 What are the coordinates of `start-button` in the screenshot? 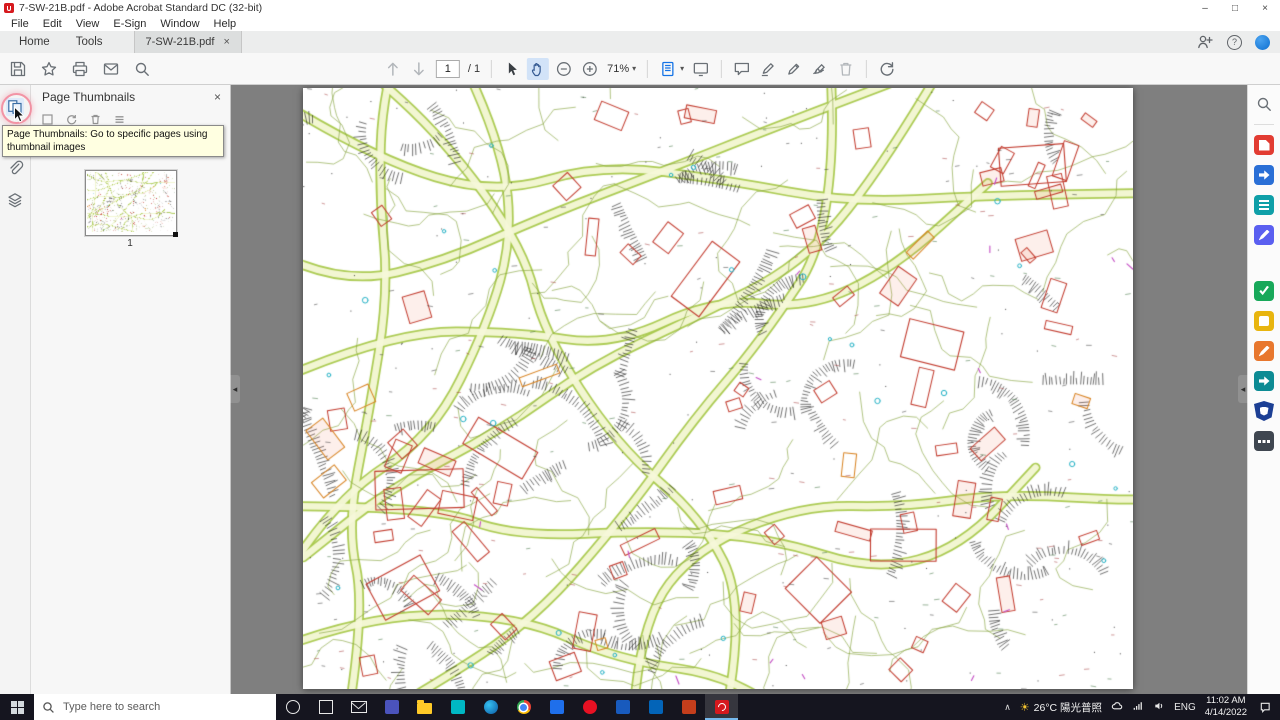 It's located at (17, 707).